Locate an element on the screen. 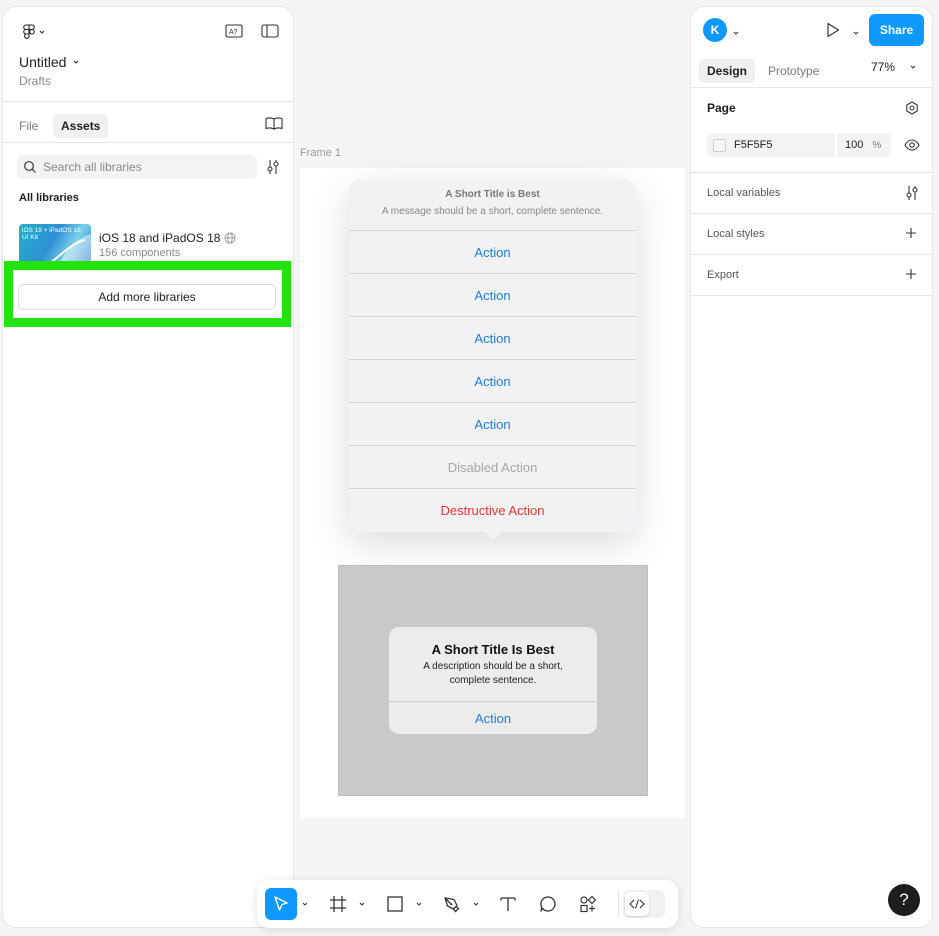  add-style-button is located at coordinates (911, 233).